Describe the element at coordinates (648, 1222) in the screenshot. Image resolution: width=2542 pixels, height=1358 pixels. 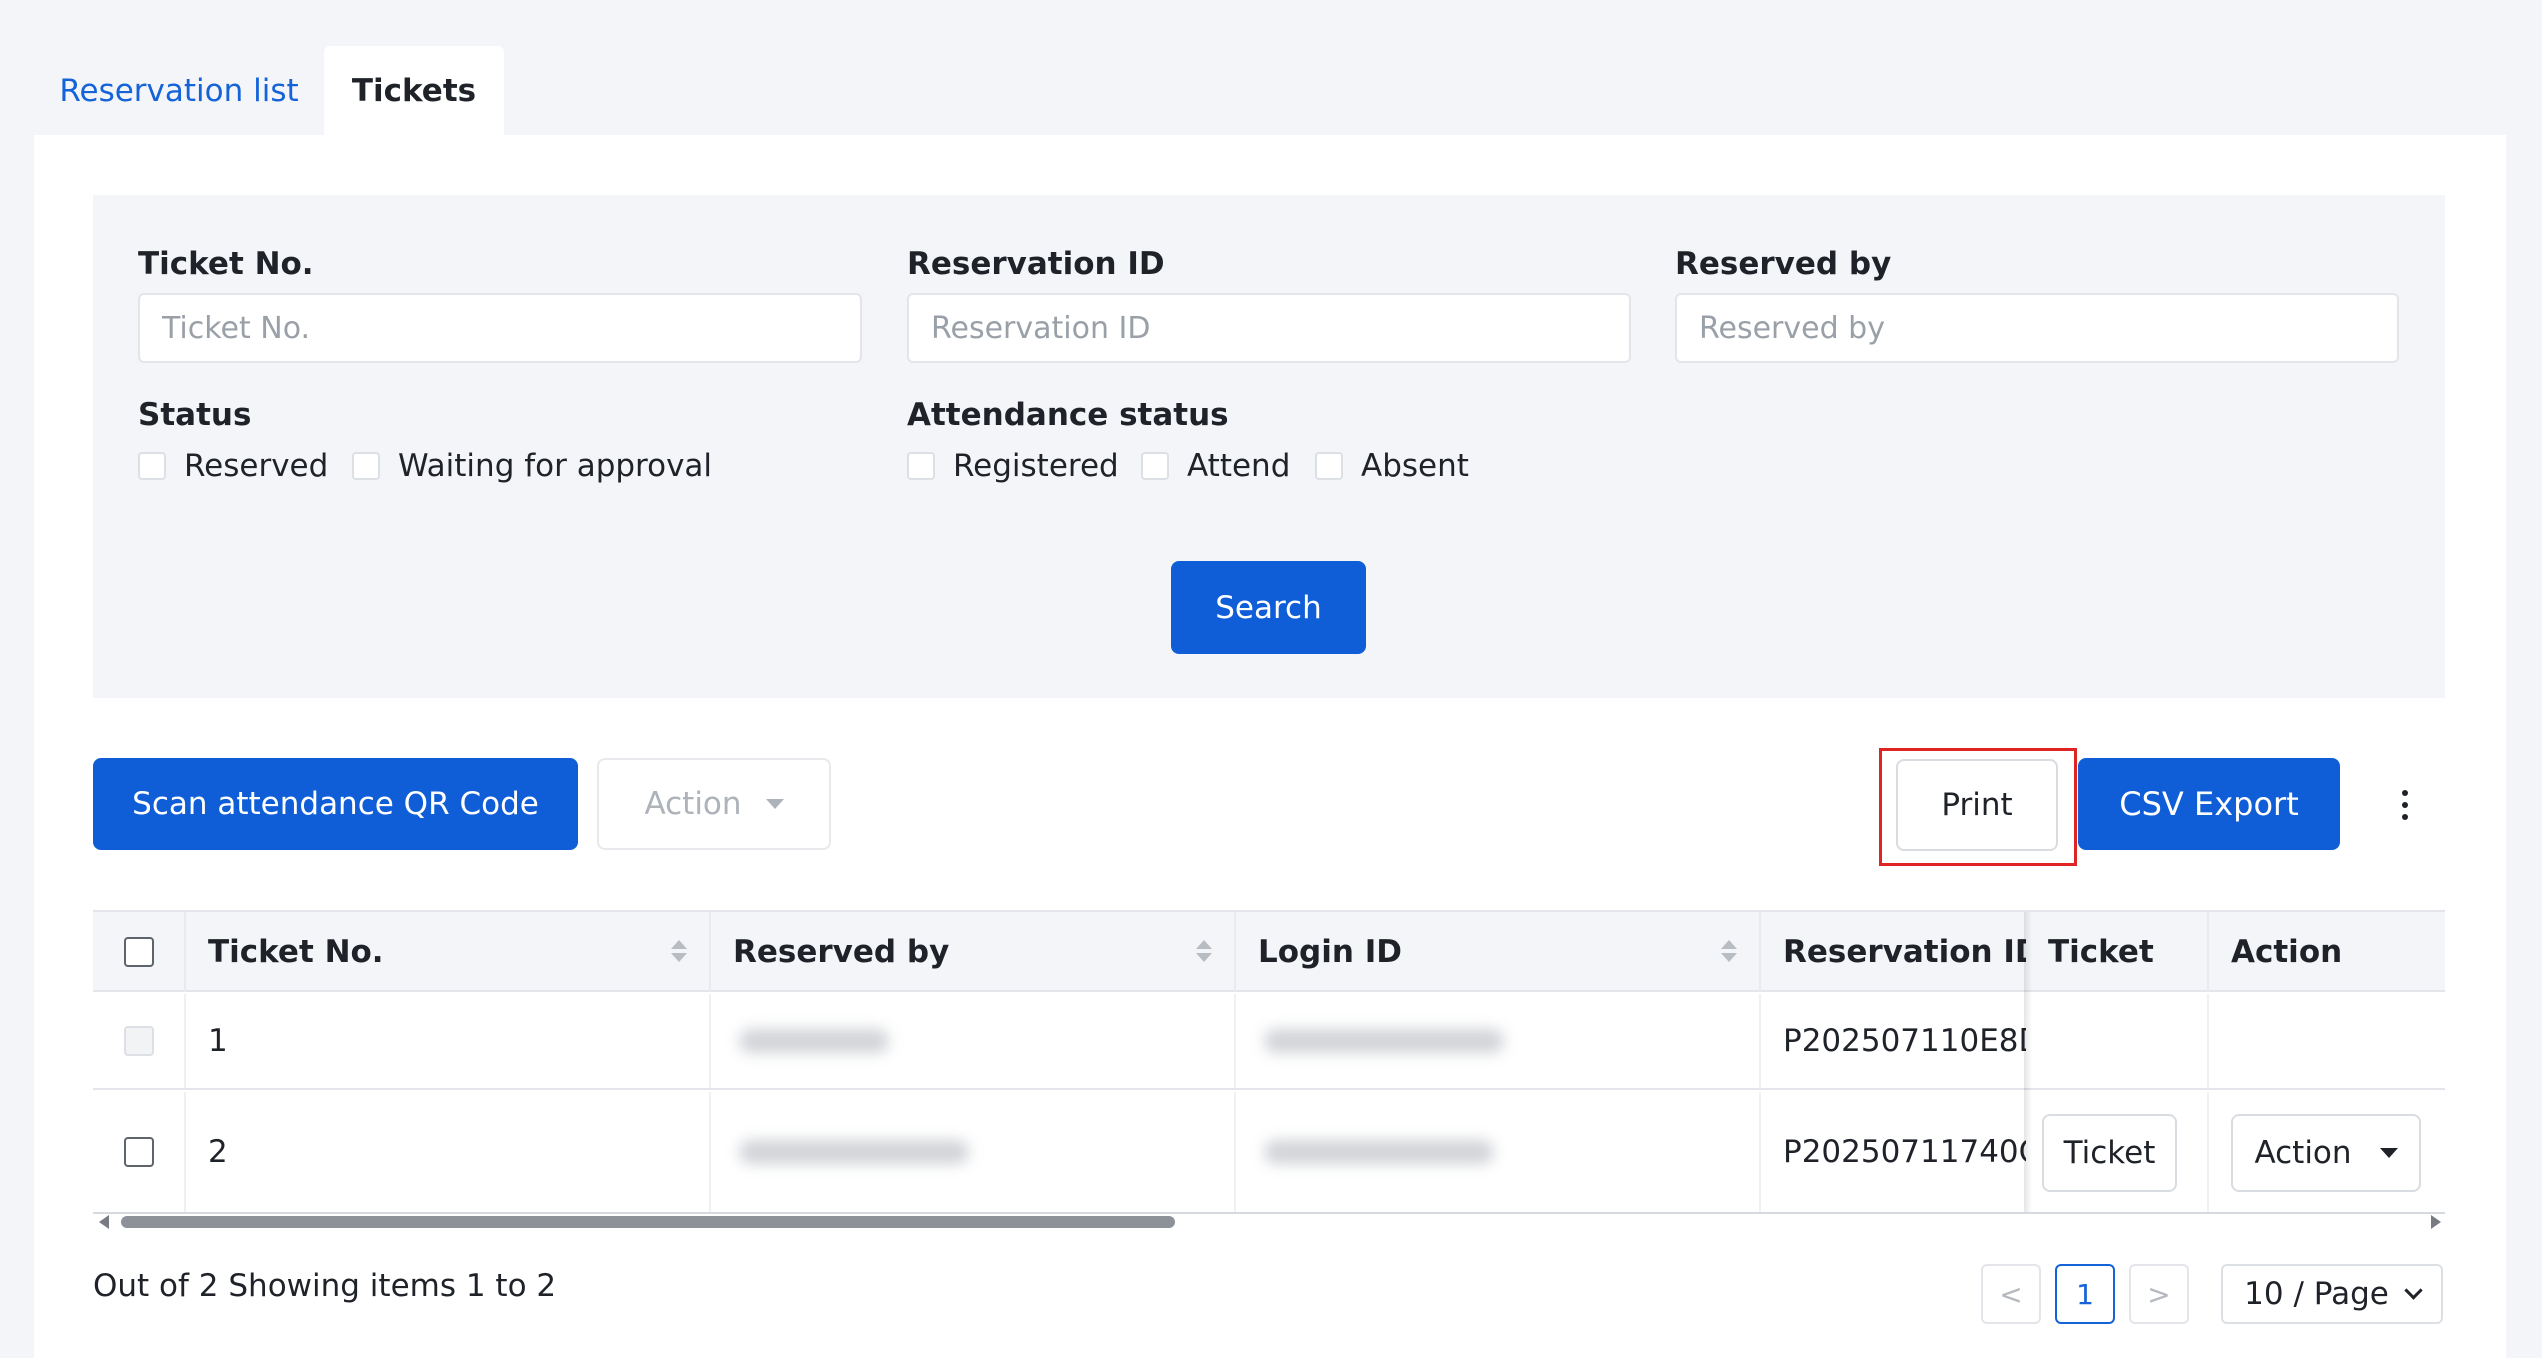
I see `scrollbar-thumb` at that location.